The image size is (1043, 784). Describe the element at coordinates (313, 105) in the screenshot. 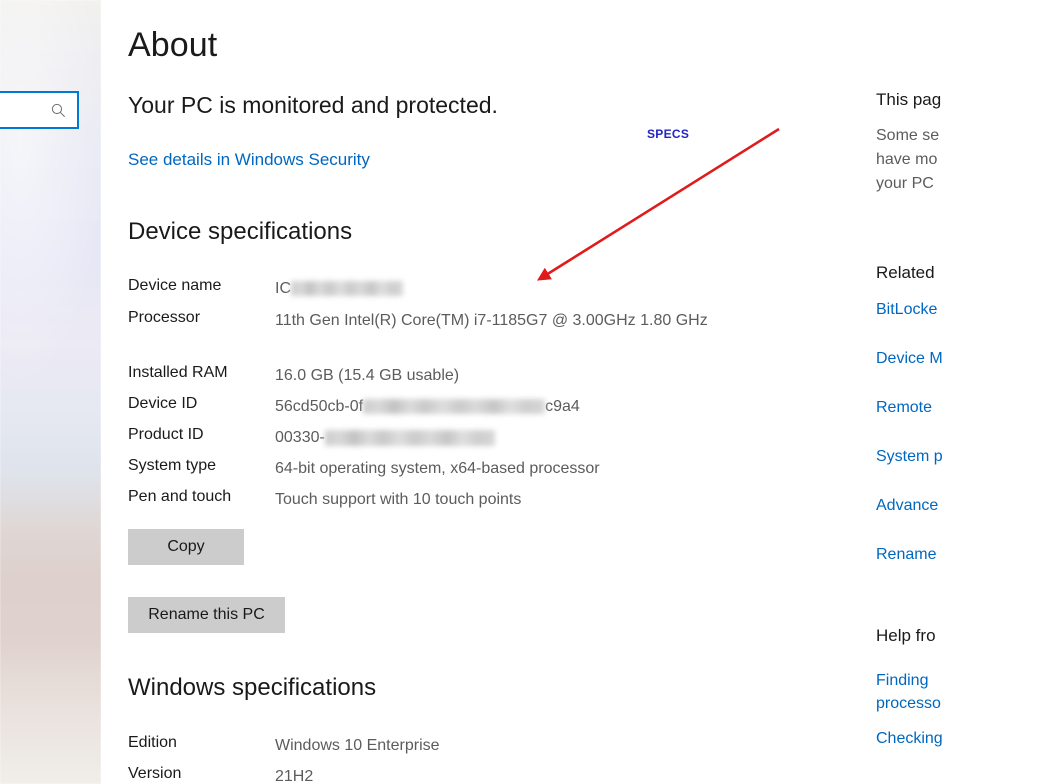

I see `protection-status-text: Your PC is monitored and protected.` at that location.